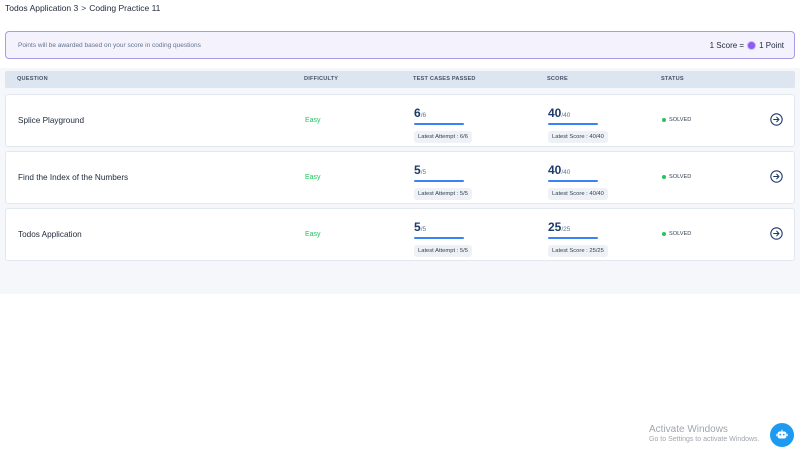 This screenshot has width=800, height=451. I want to click on chat-support-button, so click(782, 435).